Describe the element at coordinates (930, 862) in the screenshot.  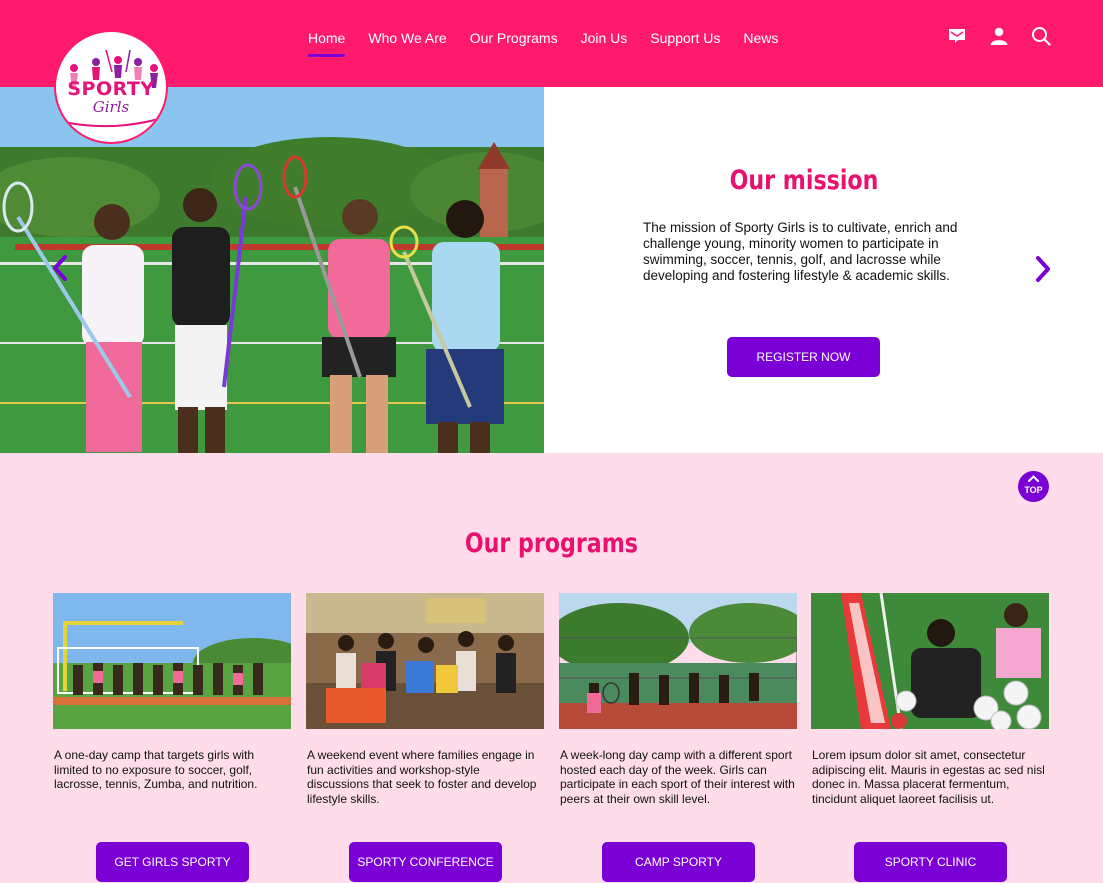
I see `sporty-clinic-button: SPORTY CLINIC` at that location.